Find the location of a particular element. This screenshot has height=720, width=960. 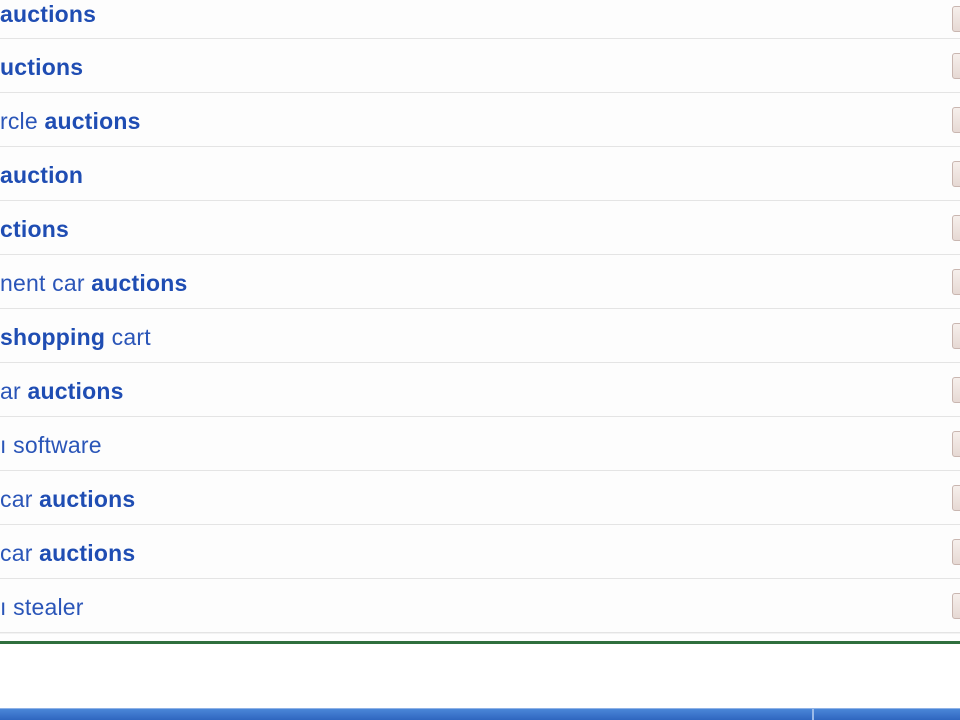

suggestion-link: auction is located at coordinates (41, 175).